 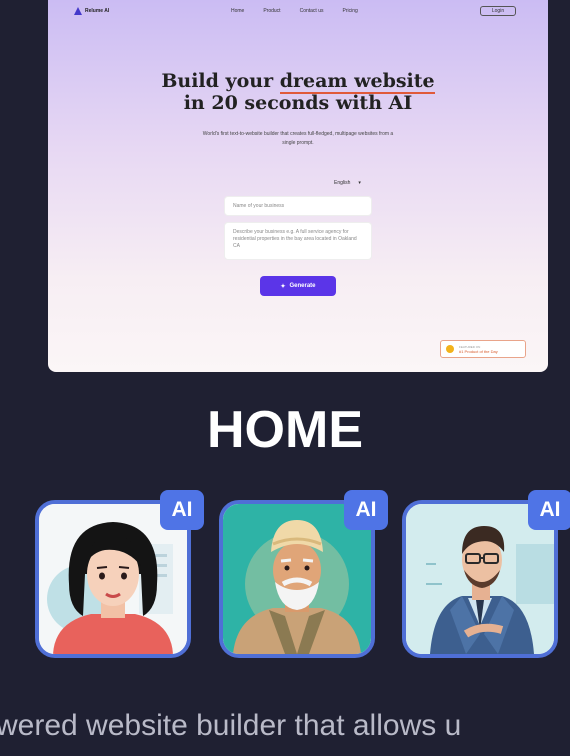 What do you see at coordinates (231, 725) in the screenshot?
I see `bottom-description-text: wered website builder that allows u` at bounding box center [231, 725].